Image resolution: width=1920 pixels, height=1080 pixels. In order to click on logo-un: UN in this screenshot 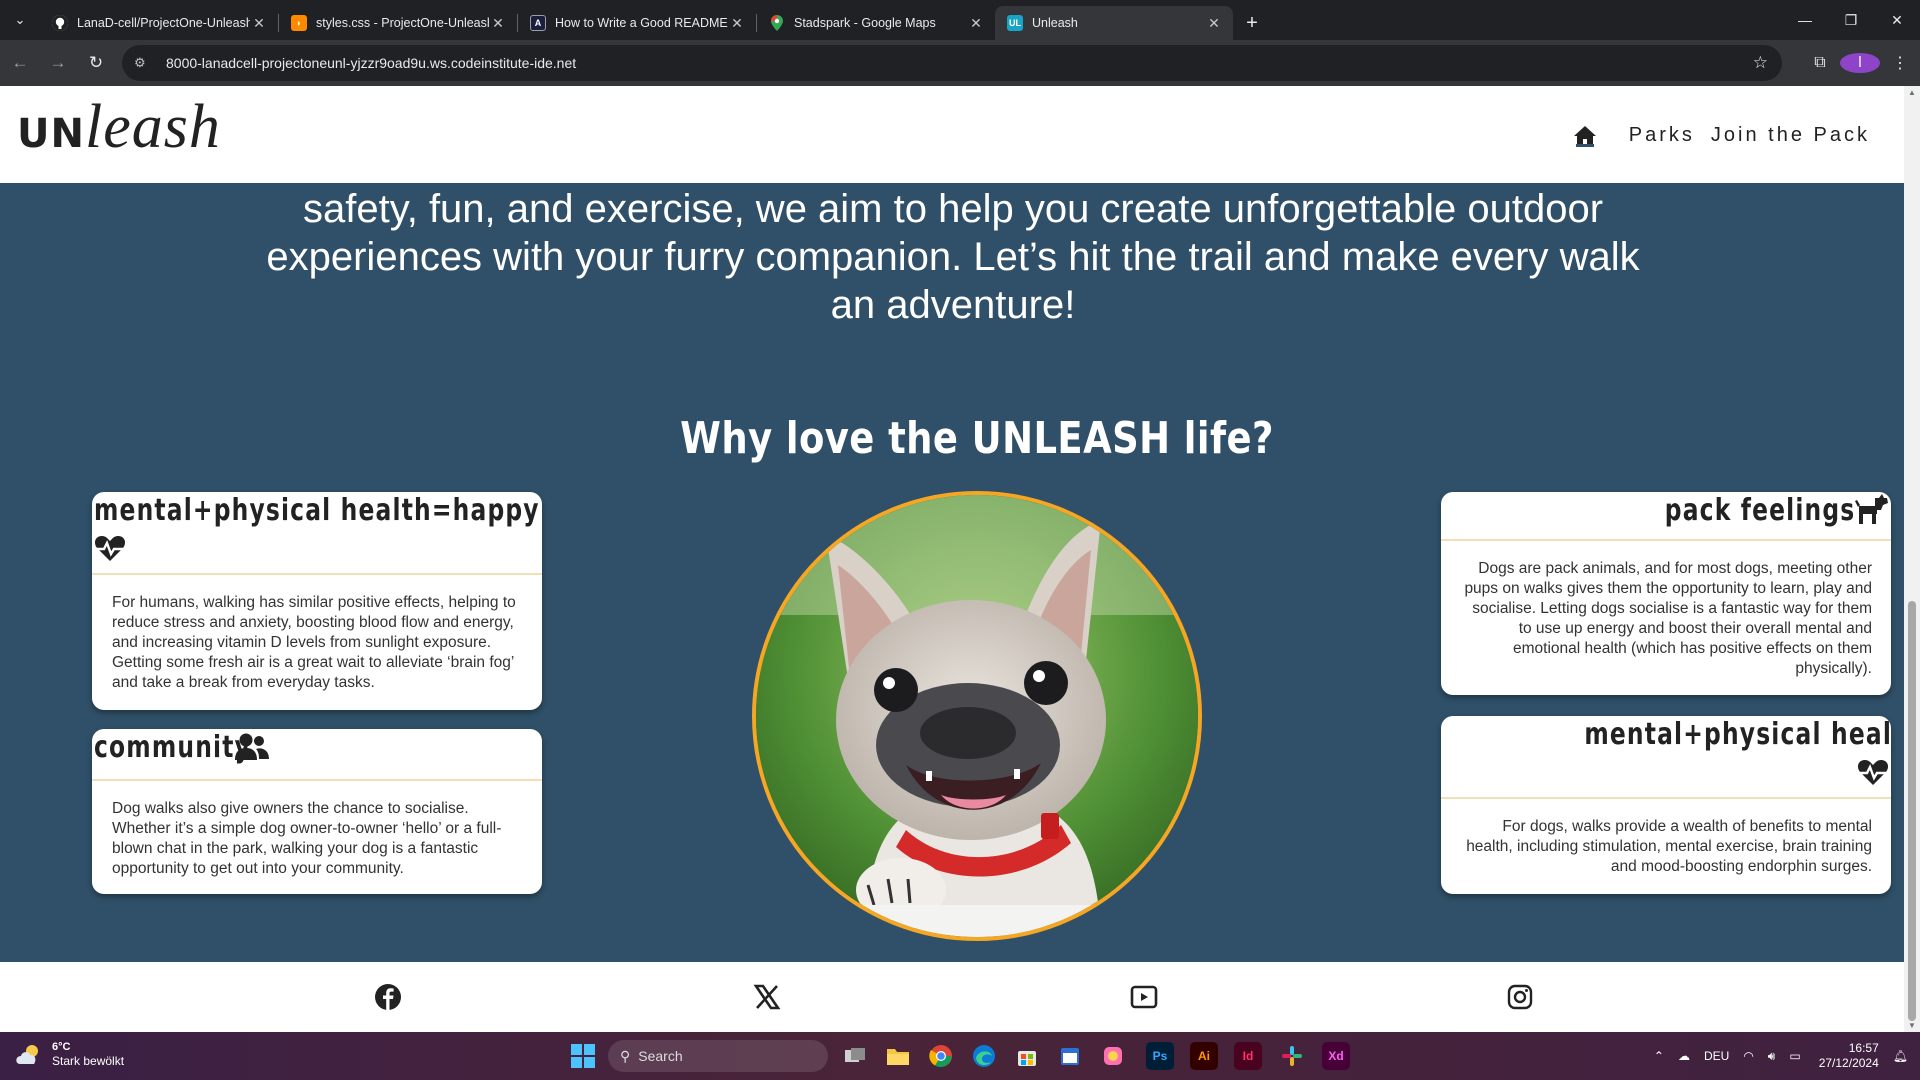, I will do `click(51, 134)`.